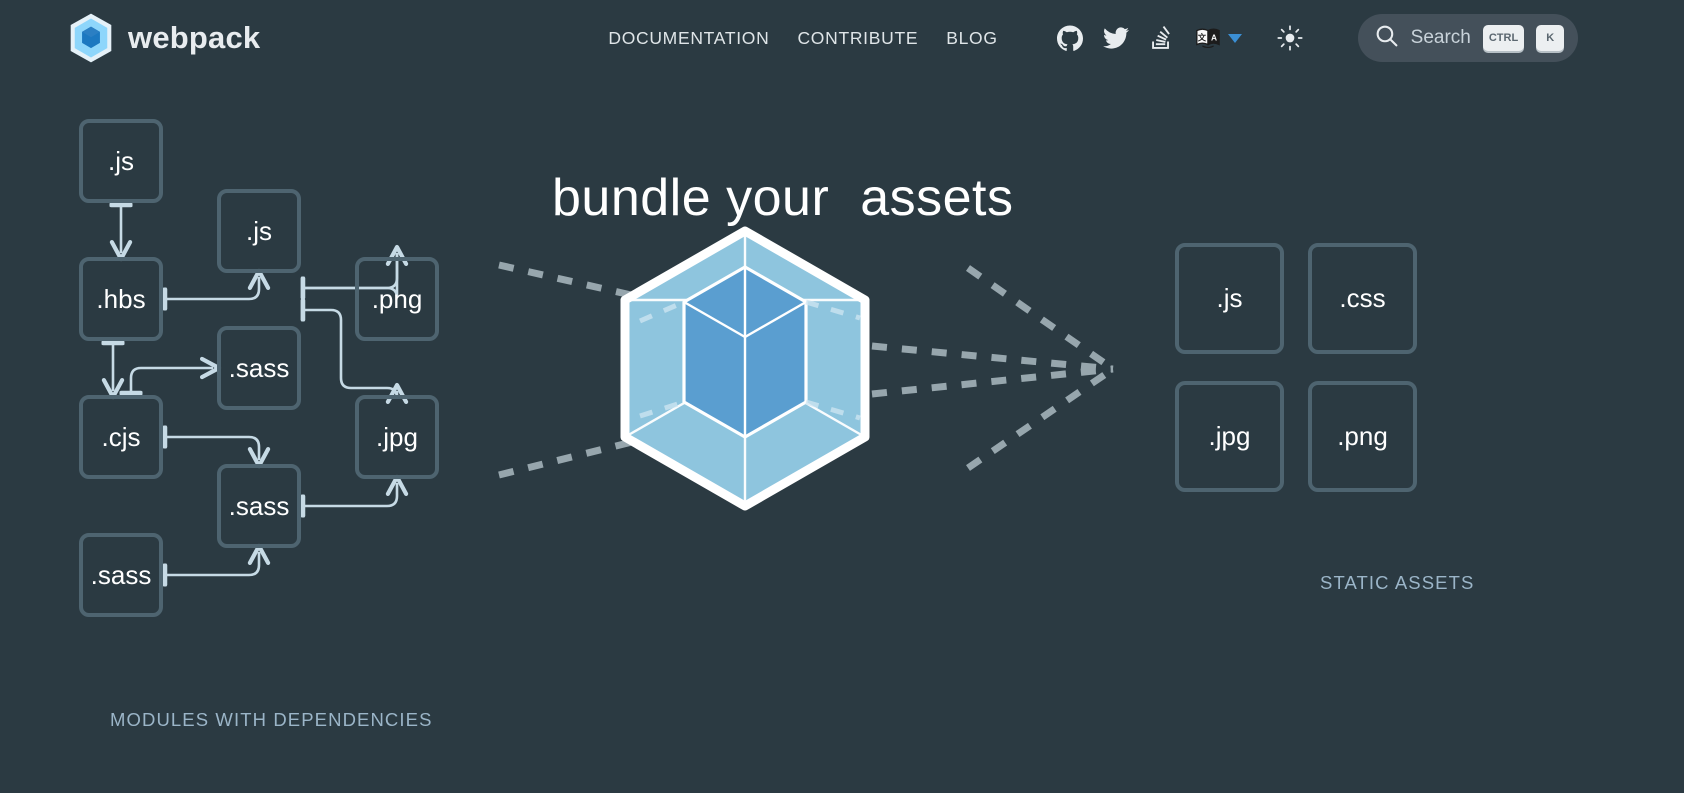 This screenshot has width=1684, height=793. What do you see at coordinates (1234, 38) in the screenshot?
I see `chevron-down-icon` at bounding box center [1234, 38].